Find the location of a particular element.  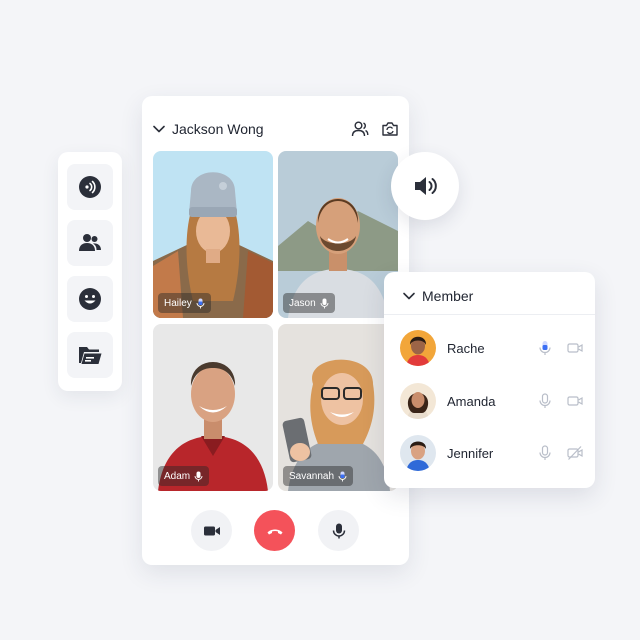

microphone-icon is located at coordinates (338, 530).